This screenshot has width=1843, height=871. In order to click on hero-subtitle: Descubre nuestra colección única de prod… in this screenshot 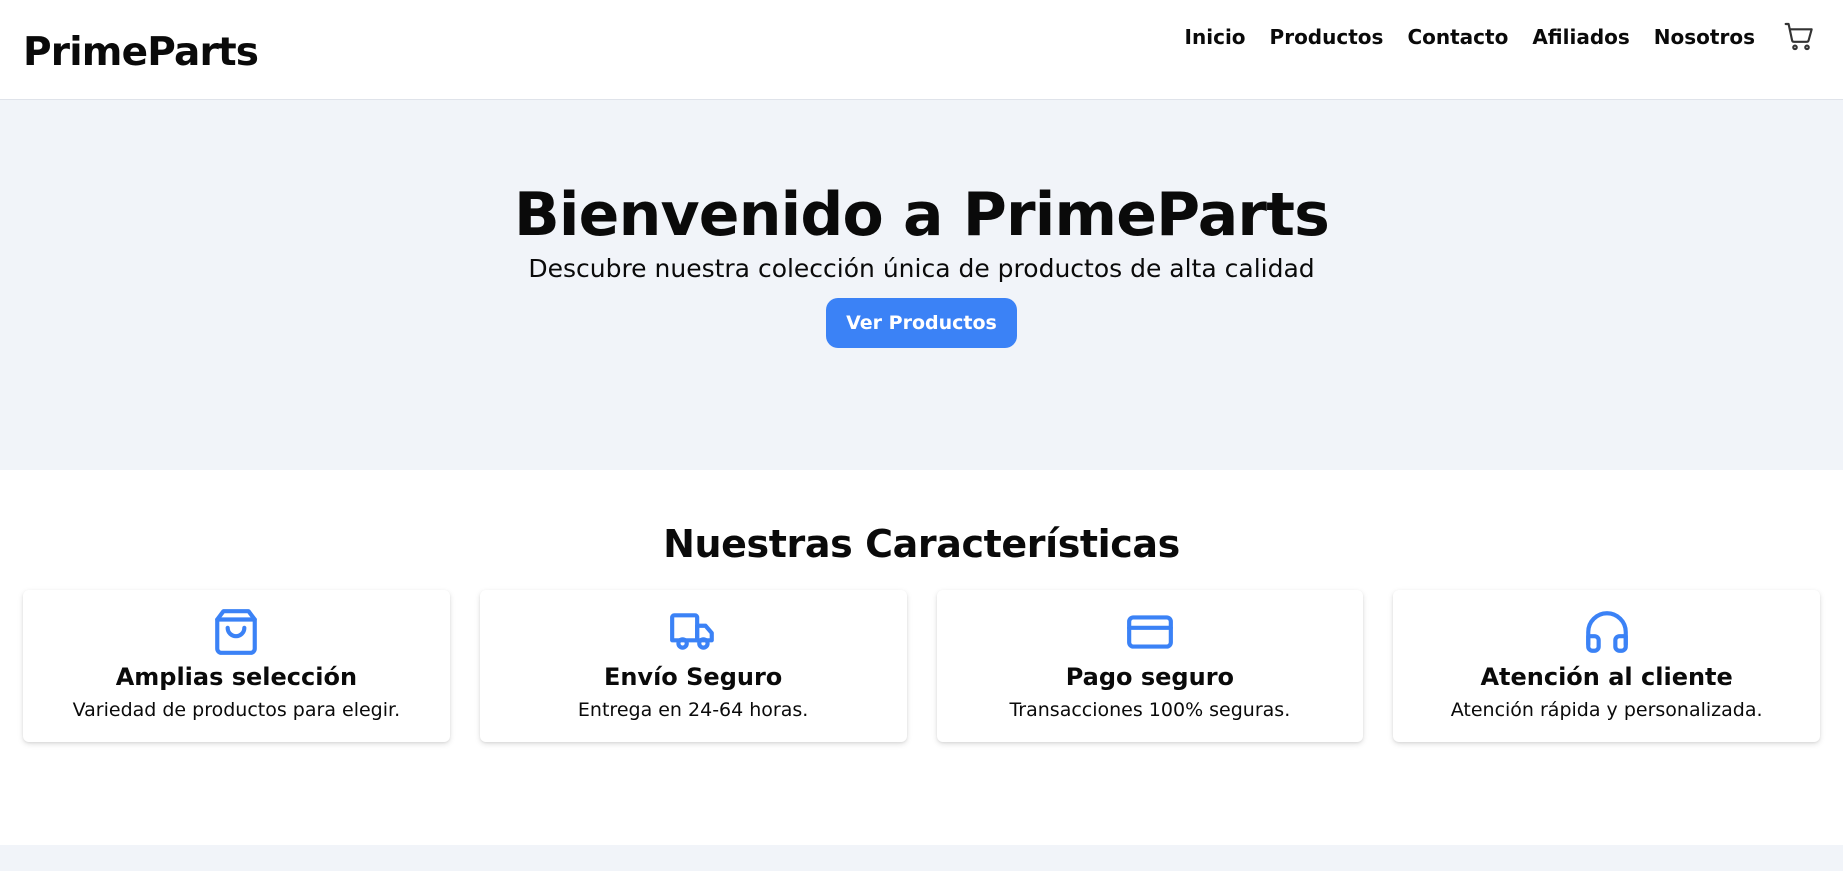, I will do `click(921, 268)`.